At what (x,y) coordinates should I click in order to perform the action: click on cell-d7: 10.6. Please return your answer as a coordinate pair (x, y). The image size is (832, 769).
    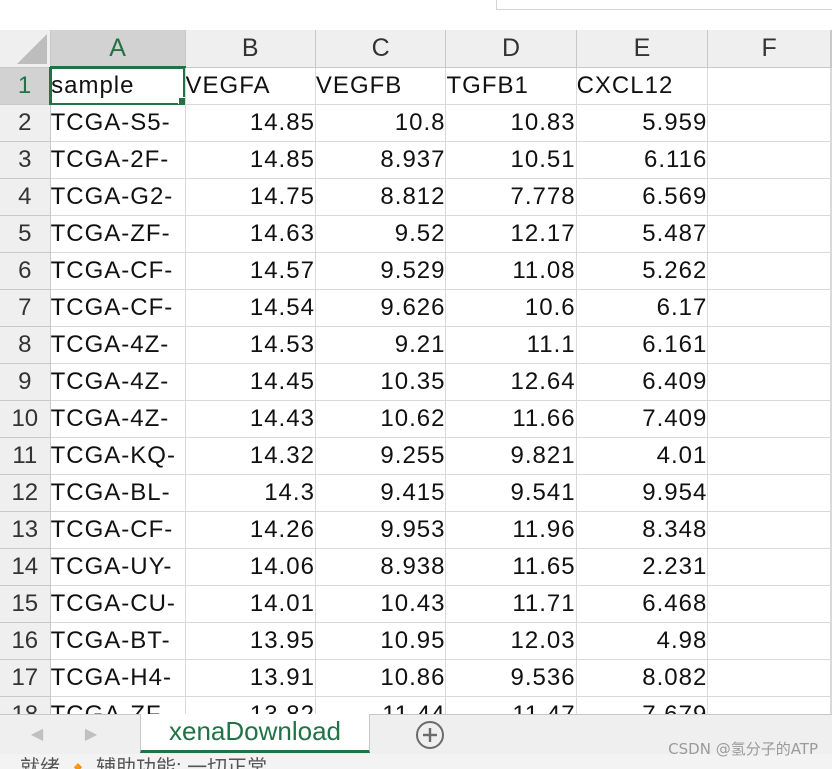
    Looking at the image, I should click on (511, 308).